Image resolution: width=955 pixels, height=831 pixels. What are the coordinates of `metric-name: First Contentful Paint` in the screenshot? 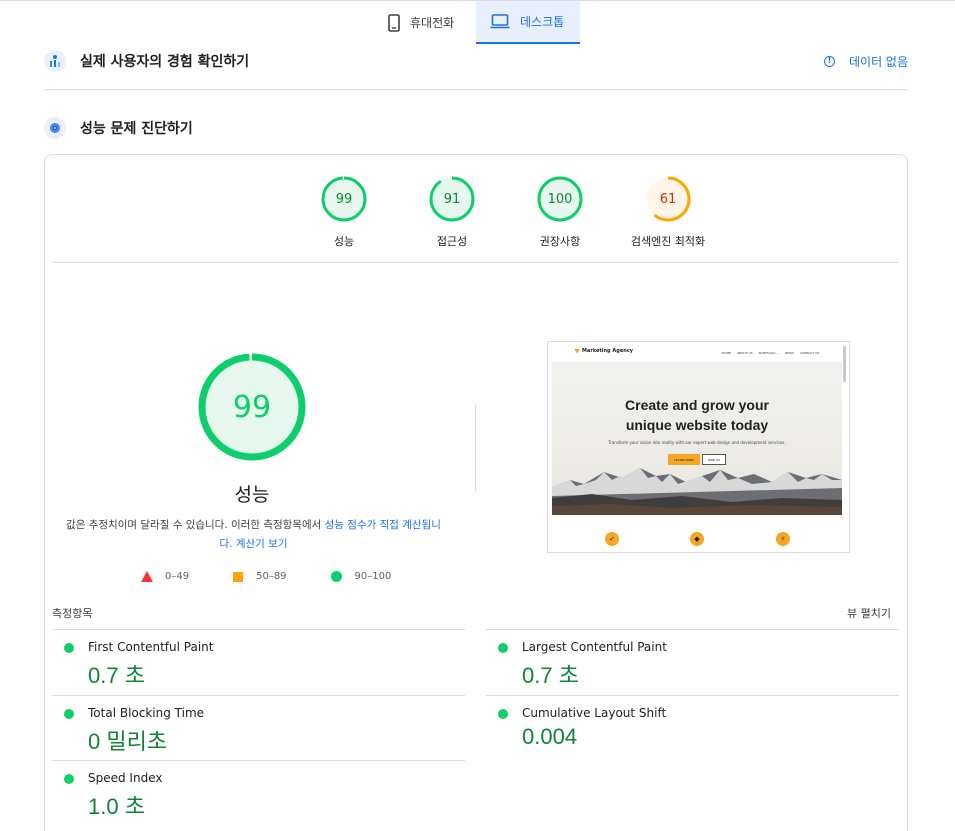 It's located at (151, 647).